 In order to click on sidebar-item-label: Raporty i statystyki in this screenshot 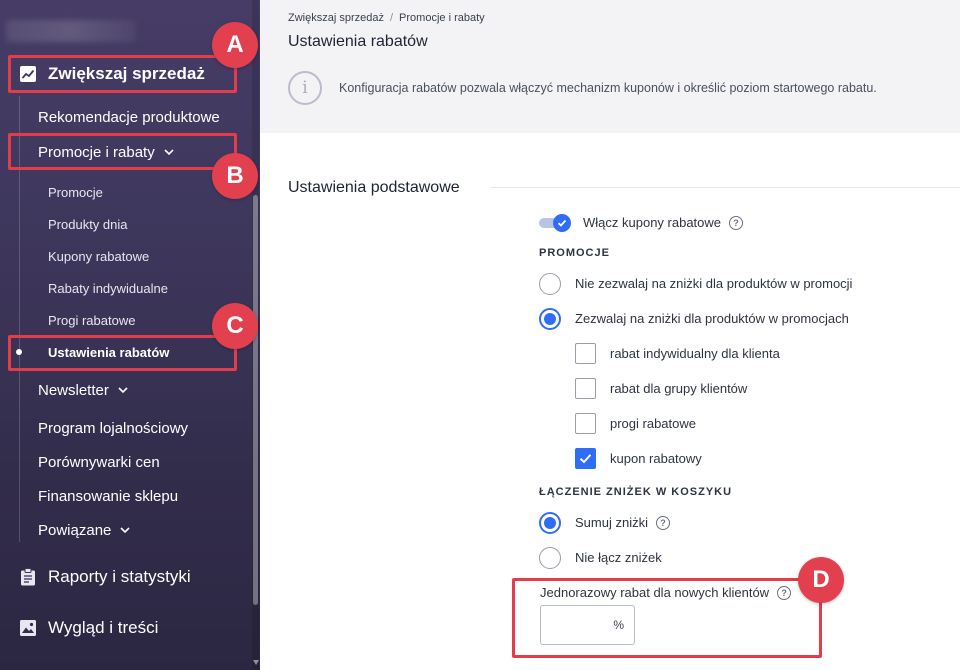, I will do `click(119, 576)`.